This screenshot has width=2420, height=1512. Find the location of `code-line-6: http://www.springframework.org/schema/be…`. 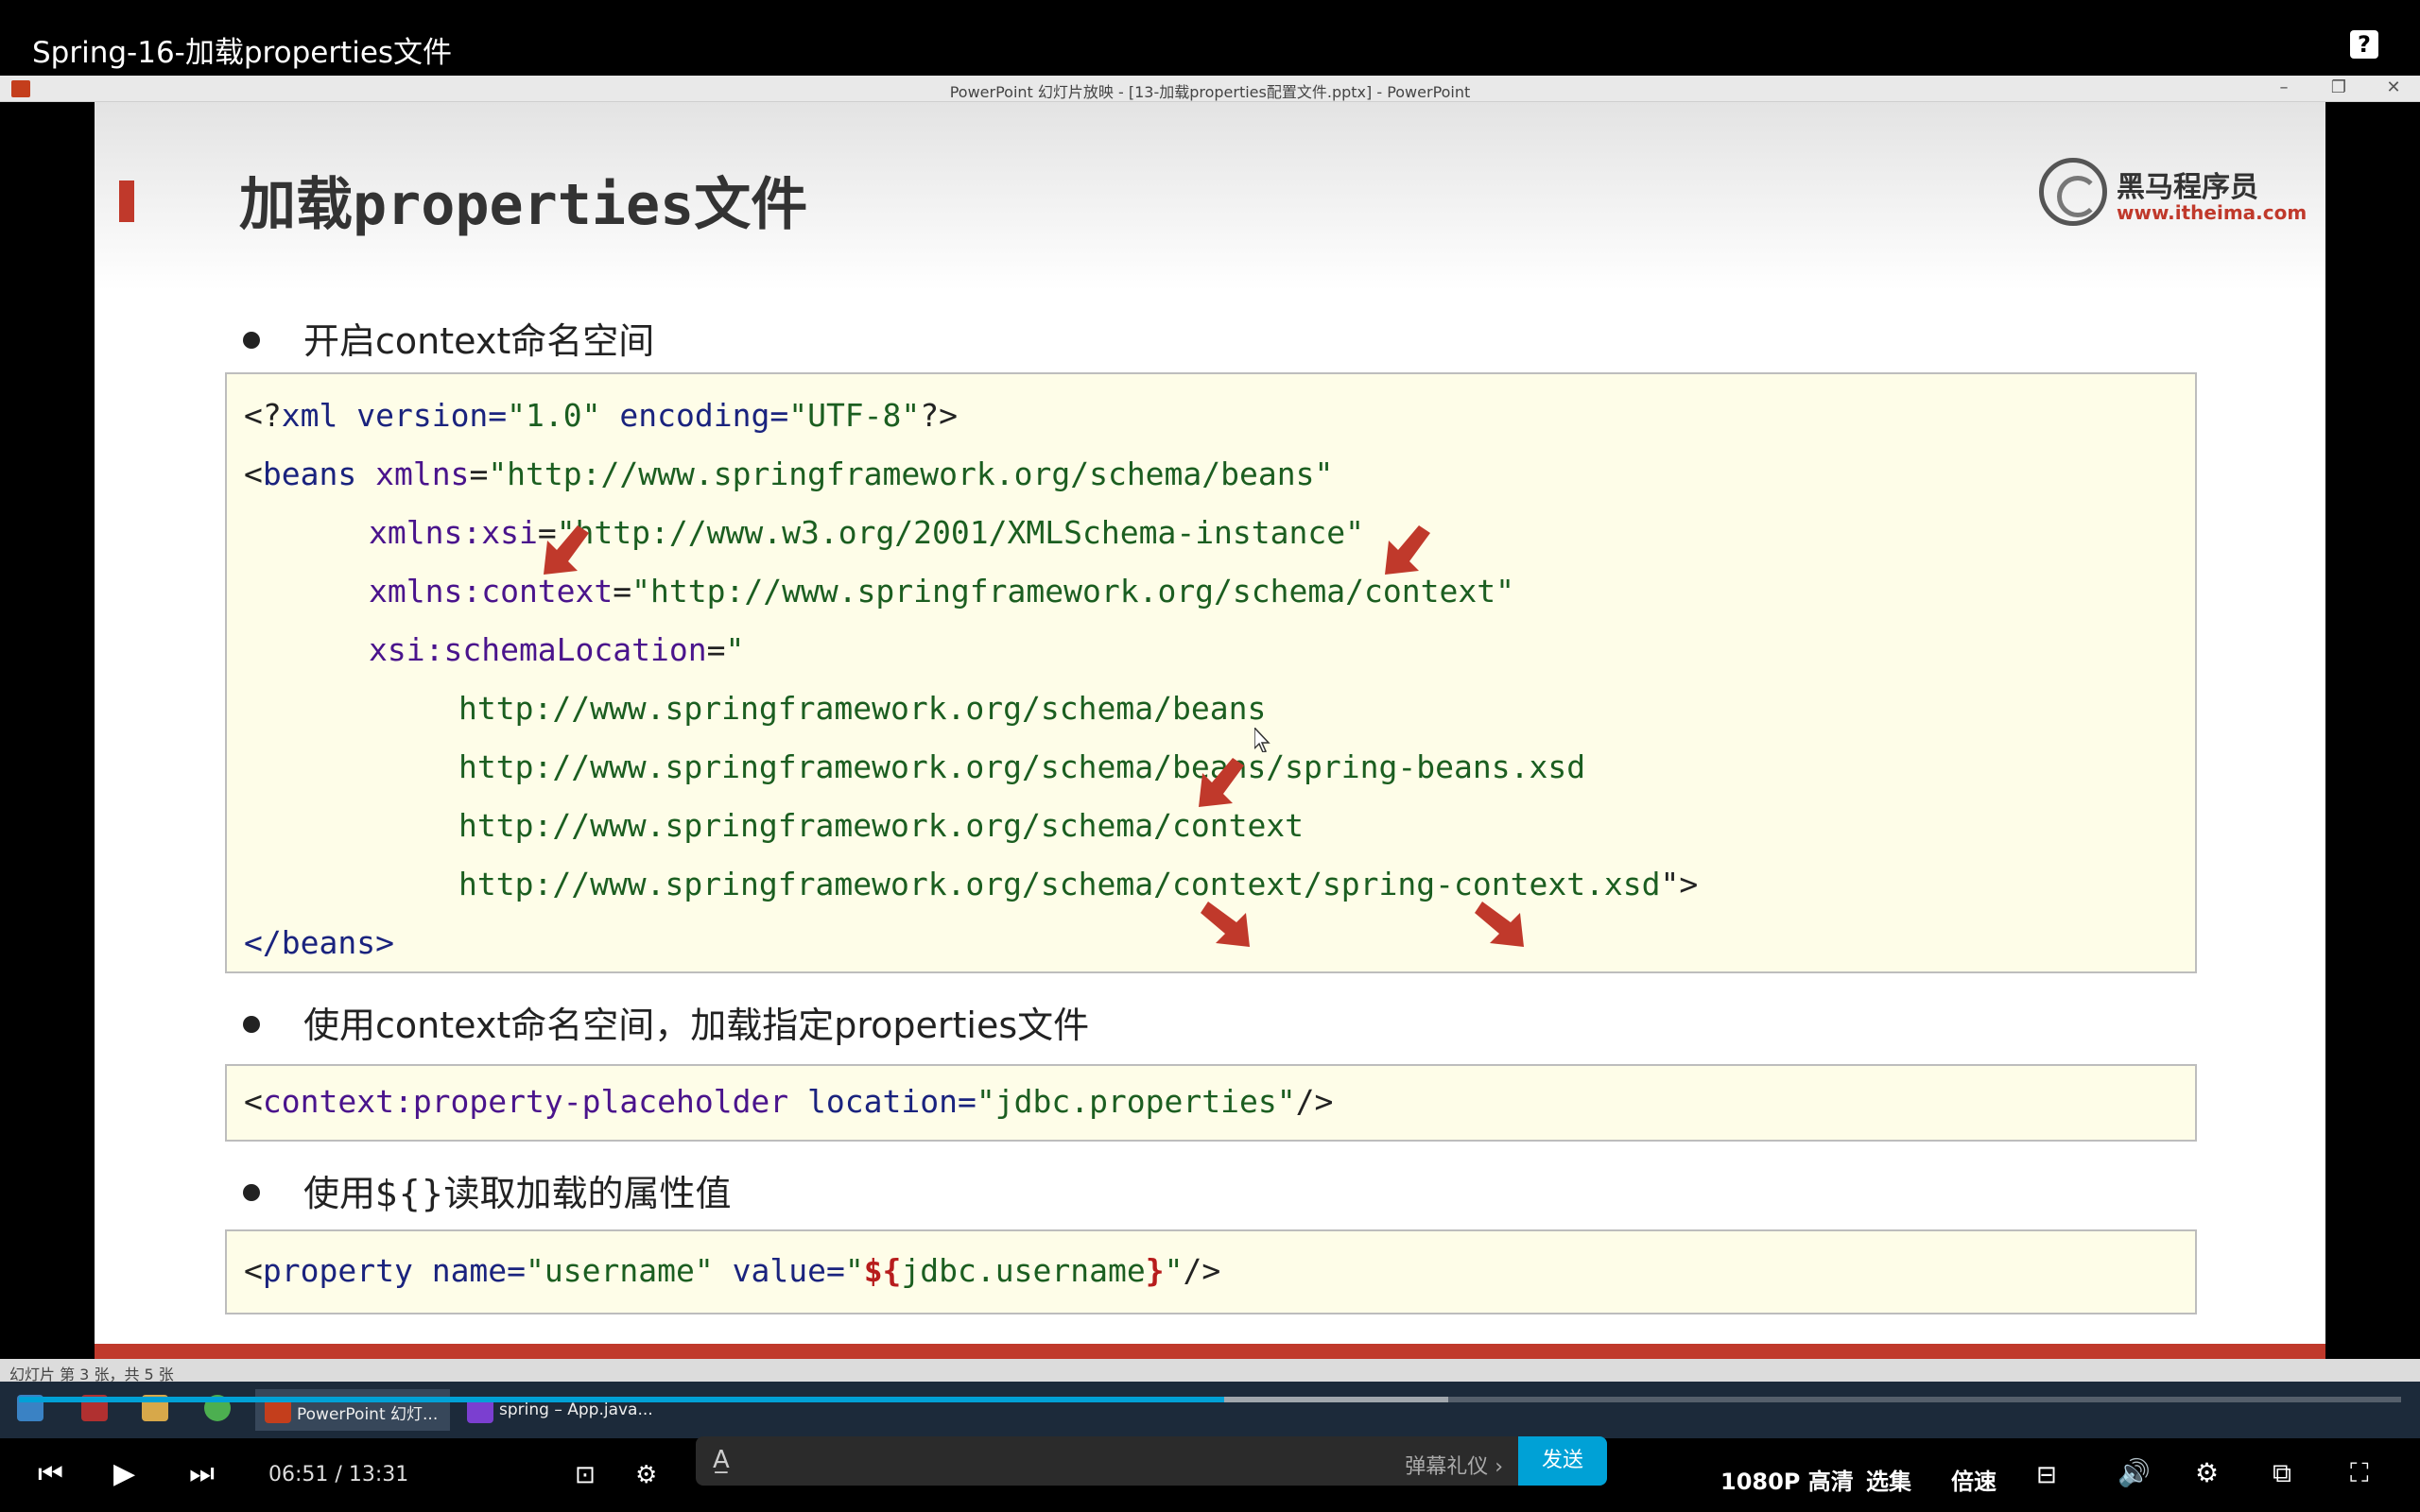

code-line-6: http://www.springframework.org/schema/be… is located at coordinates (863, 708).